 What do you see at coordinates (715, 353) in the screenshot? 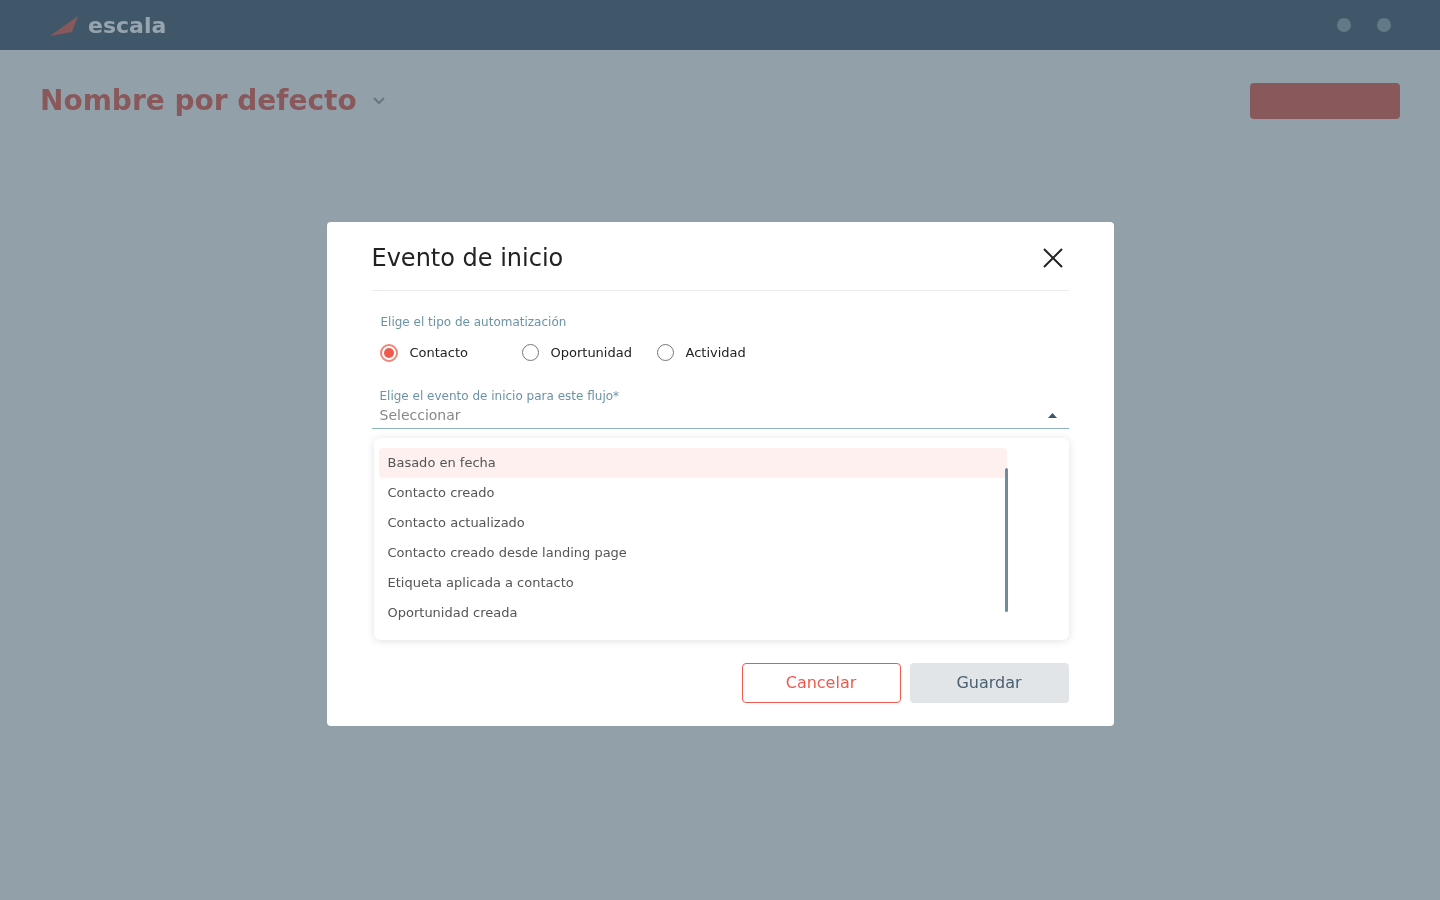
I see `radio-label: Actividad` at bounding box center [715, 353].